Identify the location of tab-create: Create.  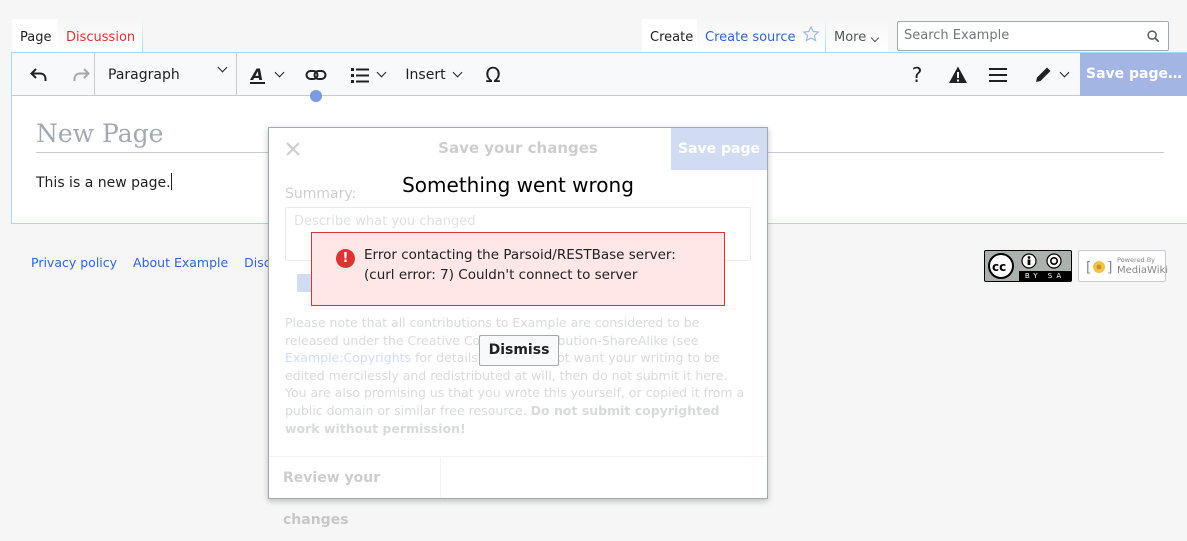
(672, 36).